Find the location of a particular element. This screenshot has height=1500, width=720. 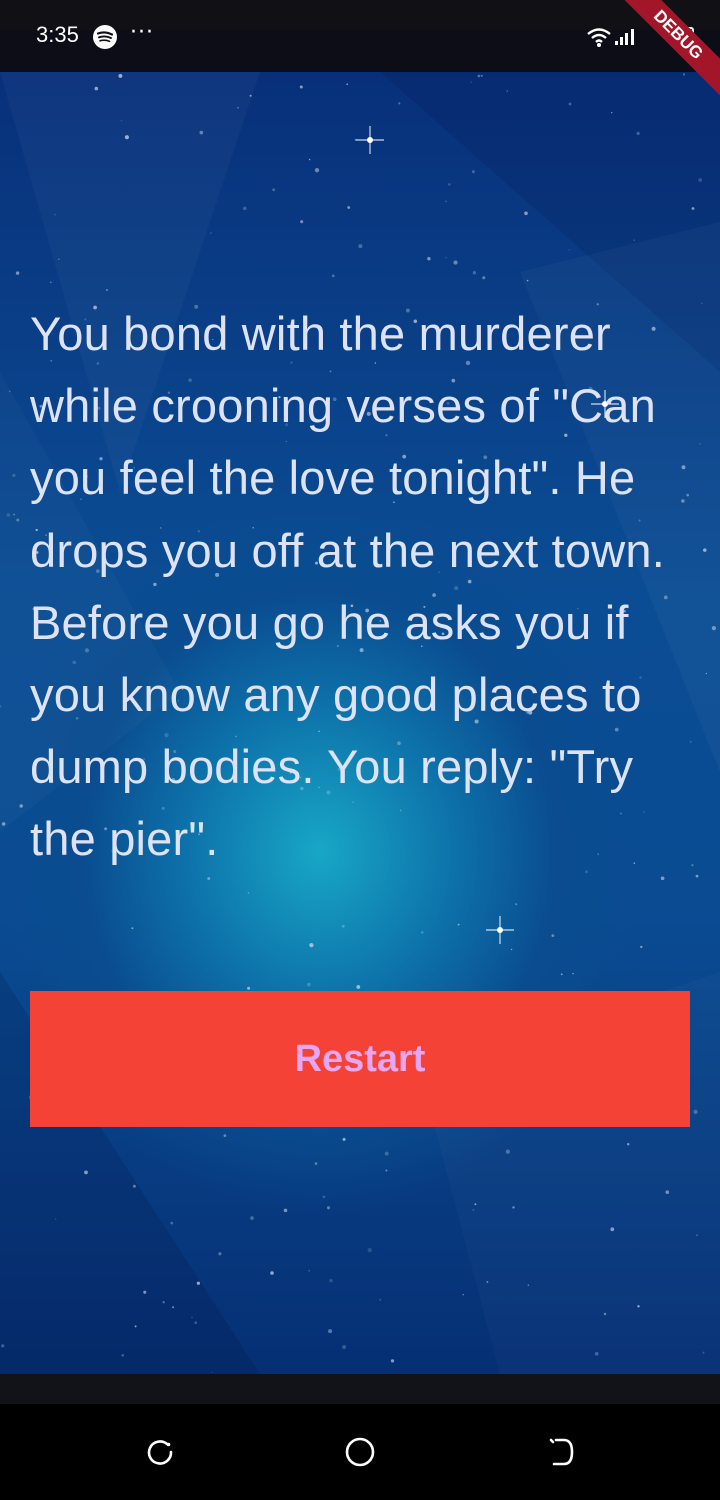

home-icon is located at coordinates (360, 1452).